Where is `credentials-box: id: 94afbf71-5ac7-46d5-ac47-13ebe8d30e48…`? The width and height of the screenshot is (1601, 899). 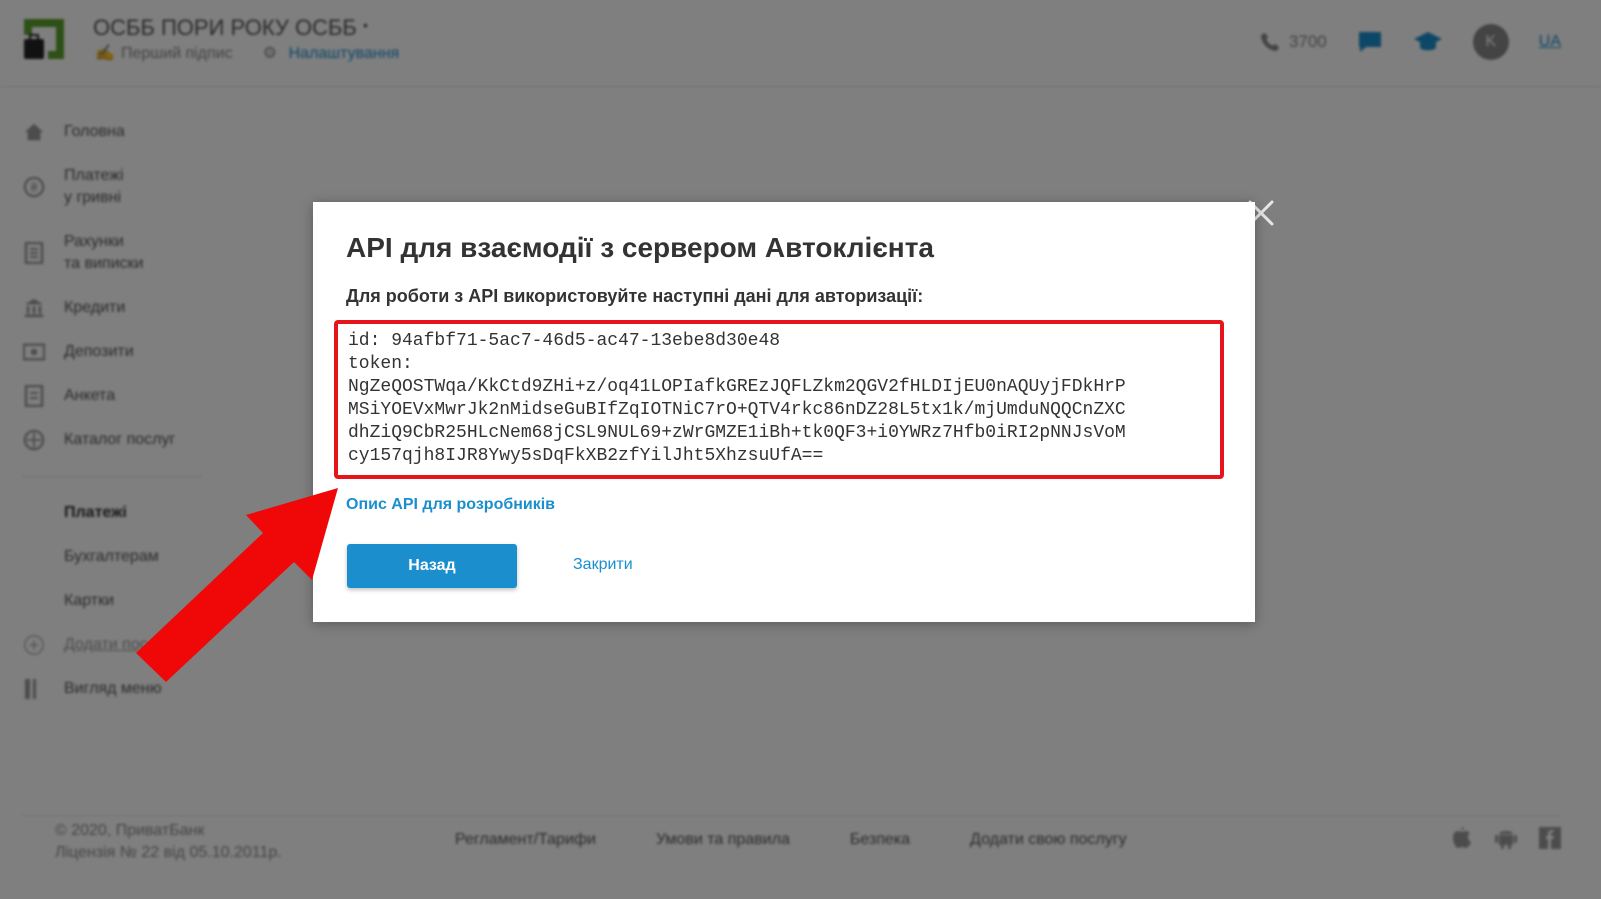
credentials-box: id: 94afbf71-5ac7-46d5-ac47-13ebe8d30e48… is located at coordinates (779, 399).